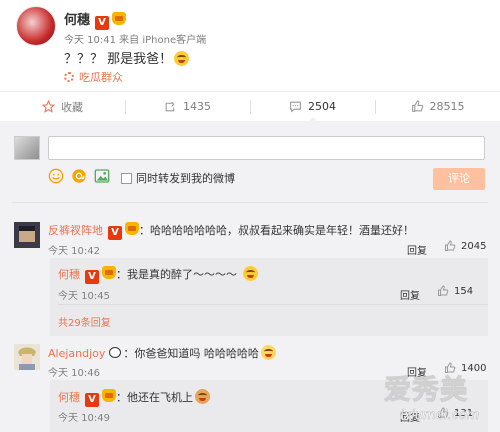 The height and width of the screenshot is (432, 500). I want to click on favorite-button: 收藏, so click(62, 106).